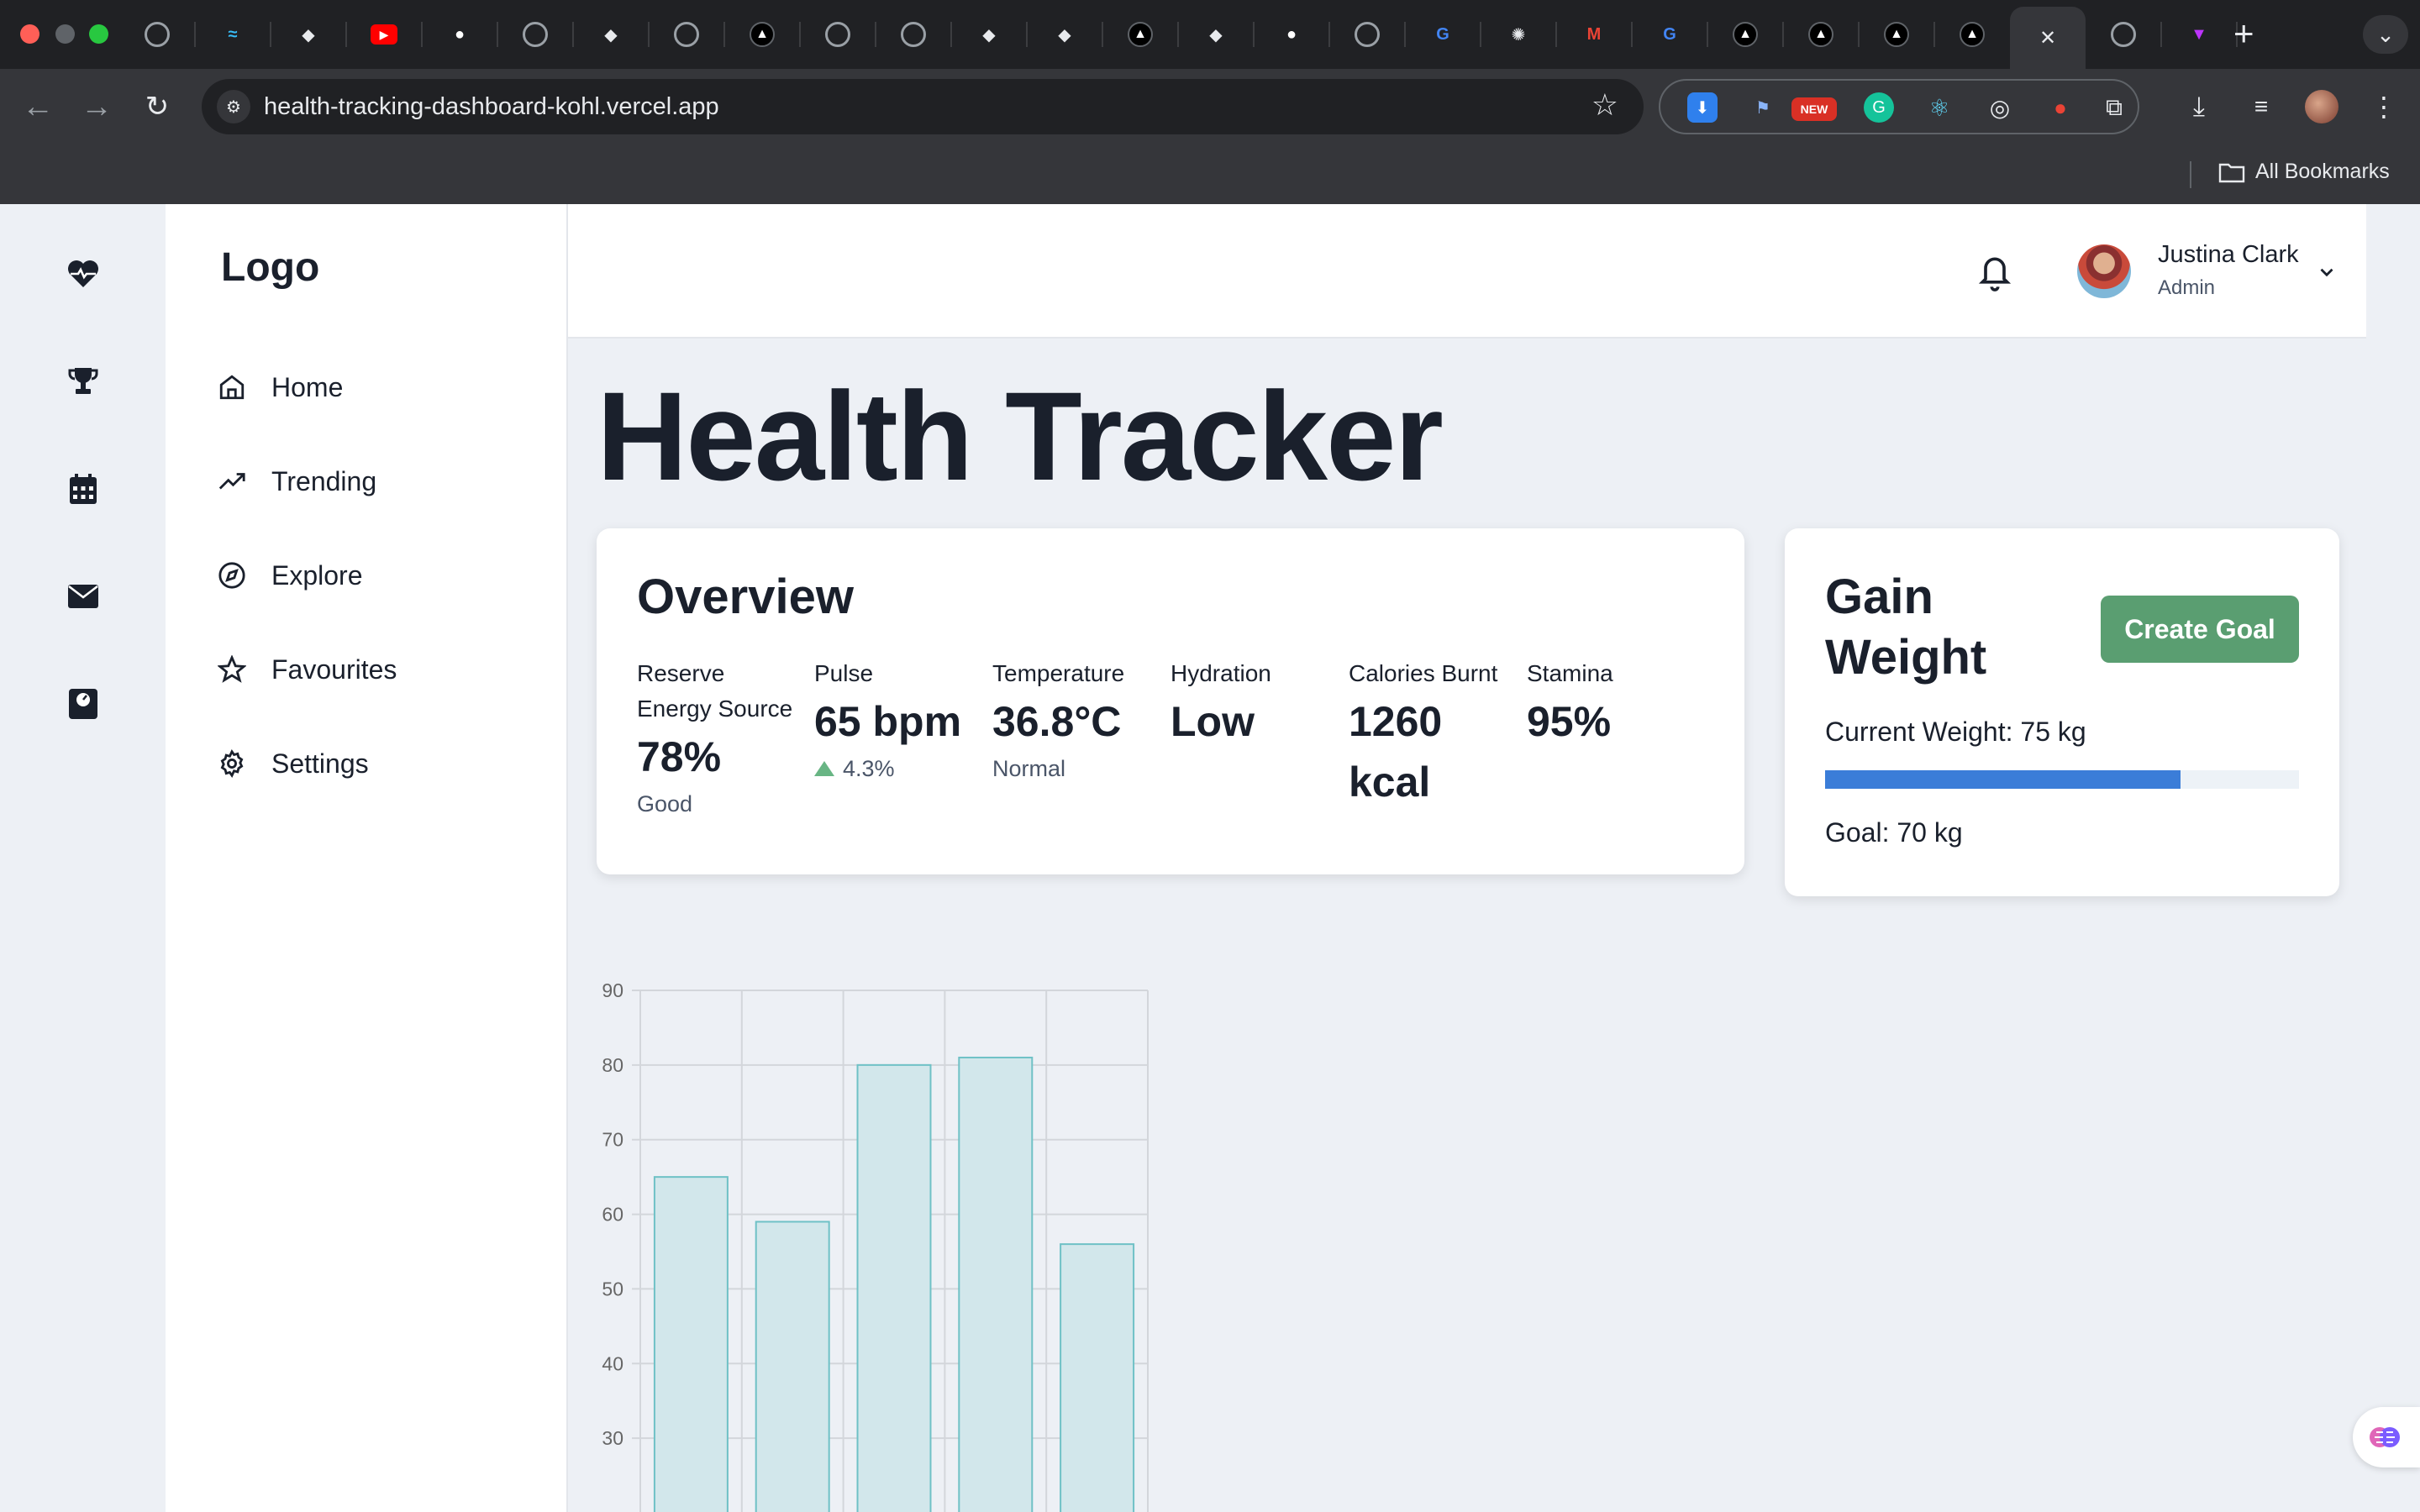 The height and width of the screenshot is (1512, 2420). I want to click on browser-tab: ✕, so click(2048, 38).